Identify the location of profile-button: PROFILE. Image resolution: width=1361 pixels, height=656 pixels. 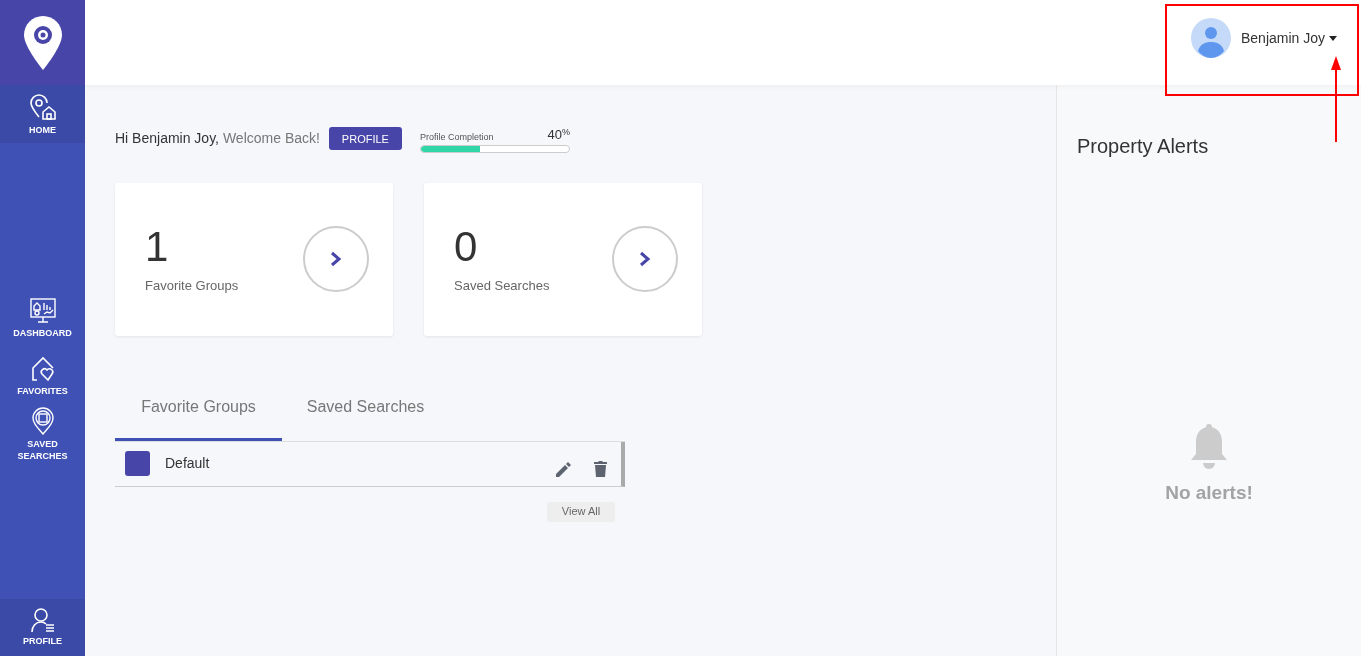
(365, 139).